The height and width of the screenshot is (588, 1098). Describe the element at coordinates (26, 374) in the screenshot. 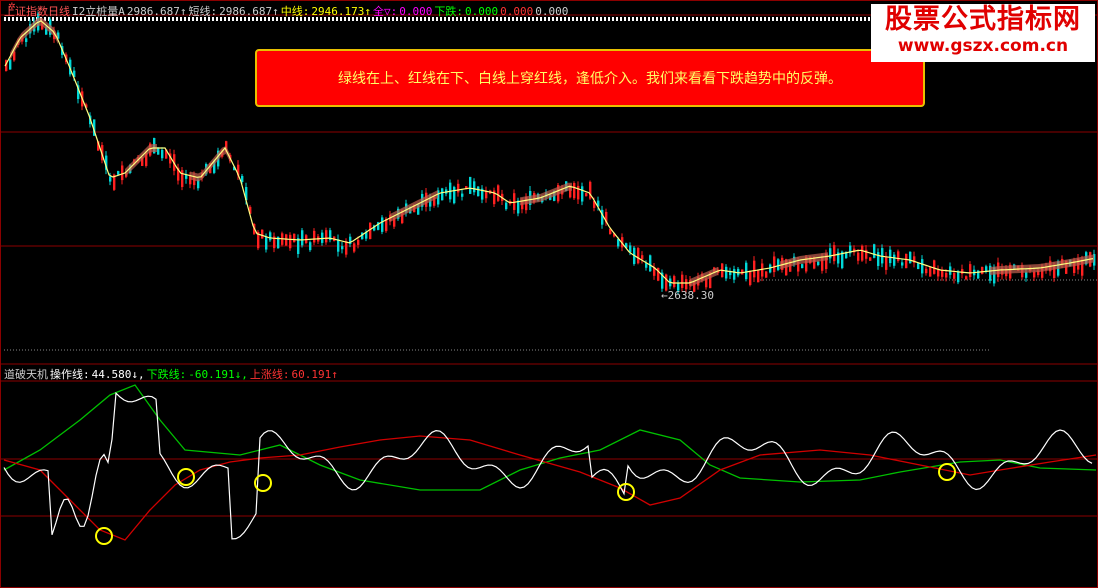

I see `indicator-header-item: 道破天机` at that location.